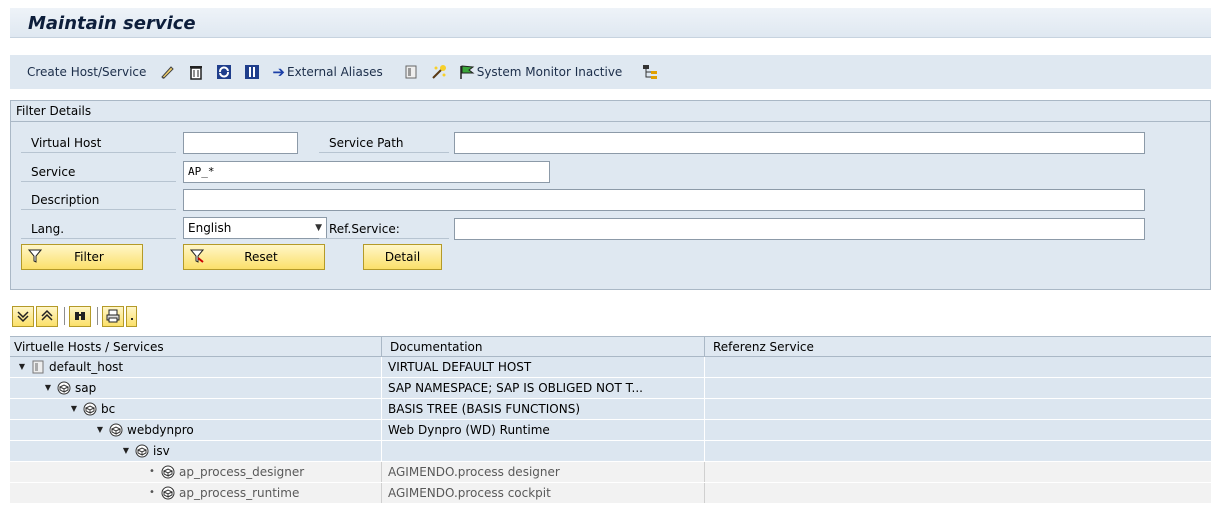  I want to click on page-title: Maintain service, so click(112, 23).